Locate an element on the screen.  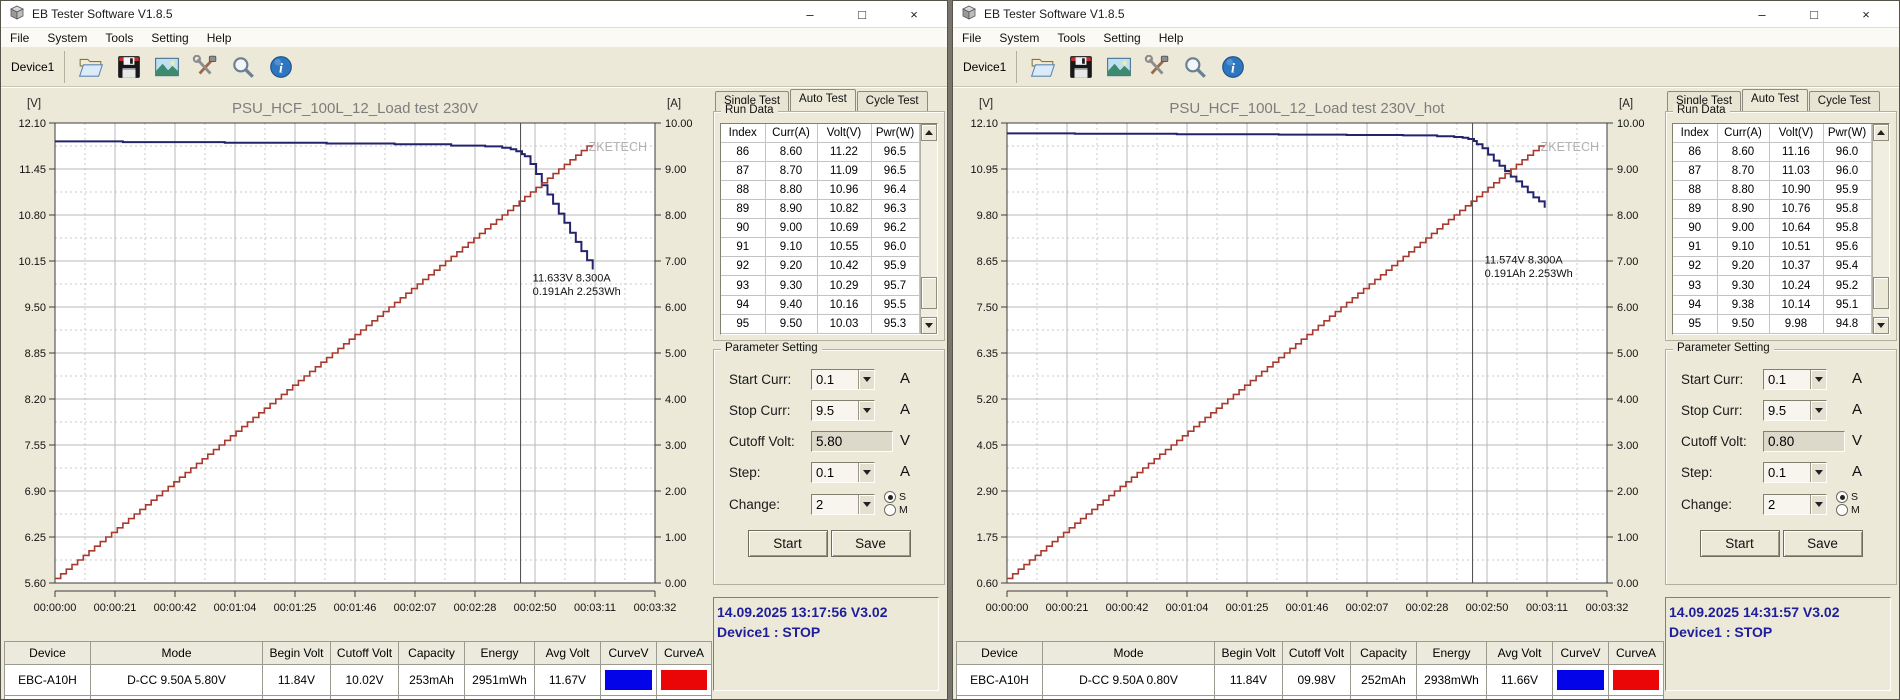
watermark: ZKETECH is located at coordinates (1570, 147).